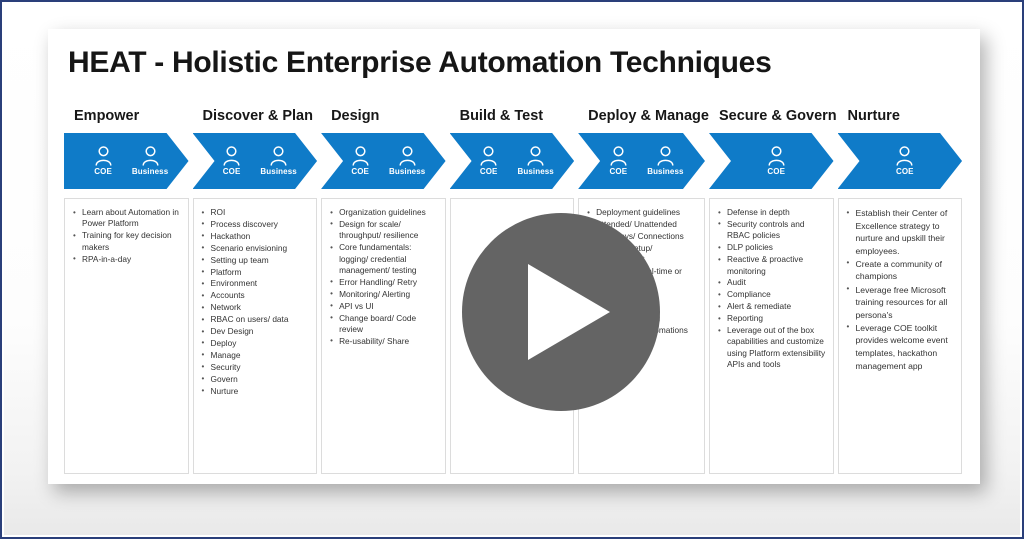 This screenshot has width=1024, height=539. I want to click on list-item: Deployment guidelines, so click(641, 212).